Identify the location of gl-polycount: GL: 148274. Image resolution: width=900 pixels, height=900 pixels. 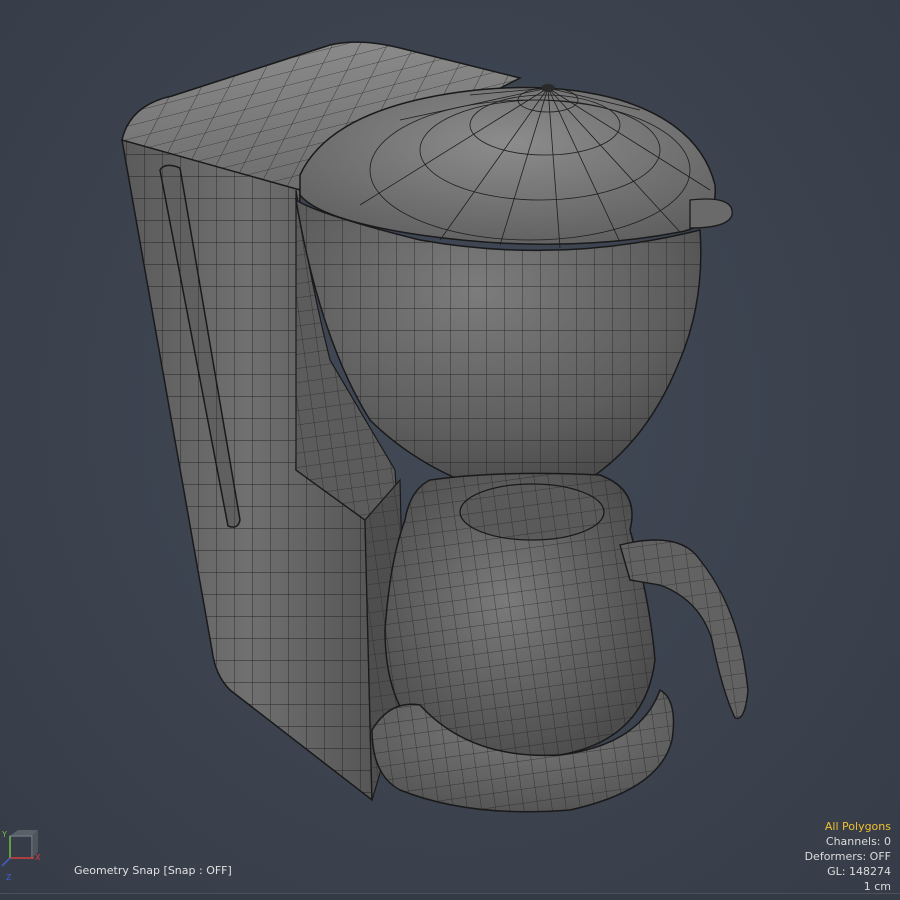
(859, 871).